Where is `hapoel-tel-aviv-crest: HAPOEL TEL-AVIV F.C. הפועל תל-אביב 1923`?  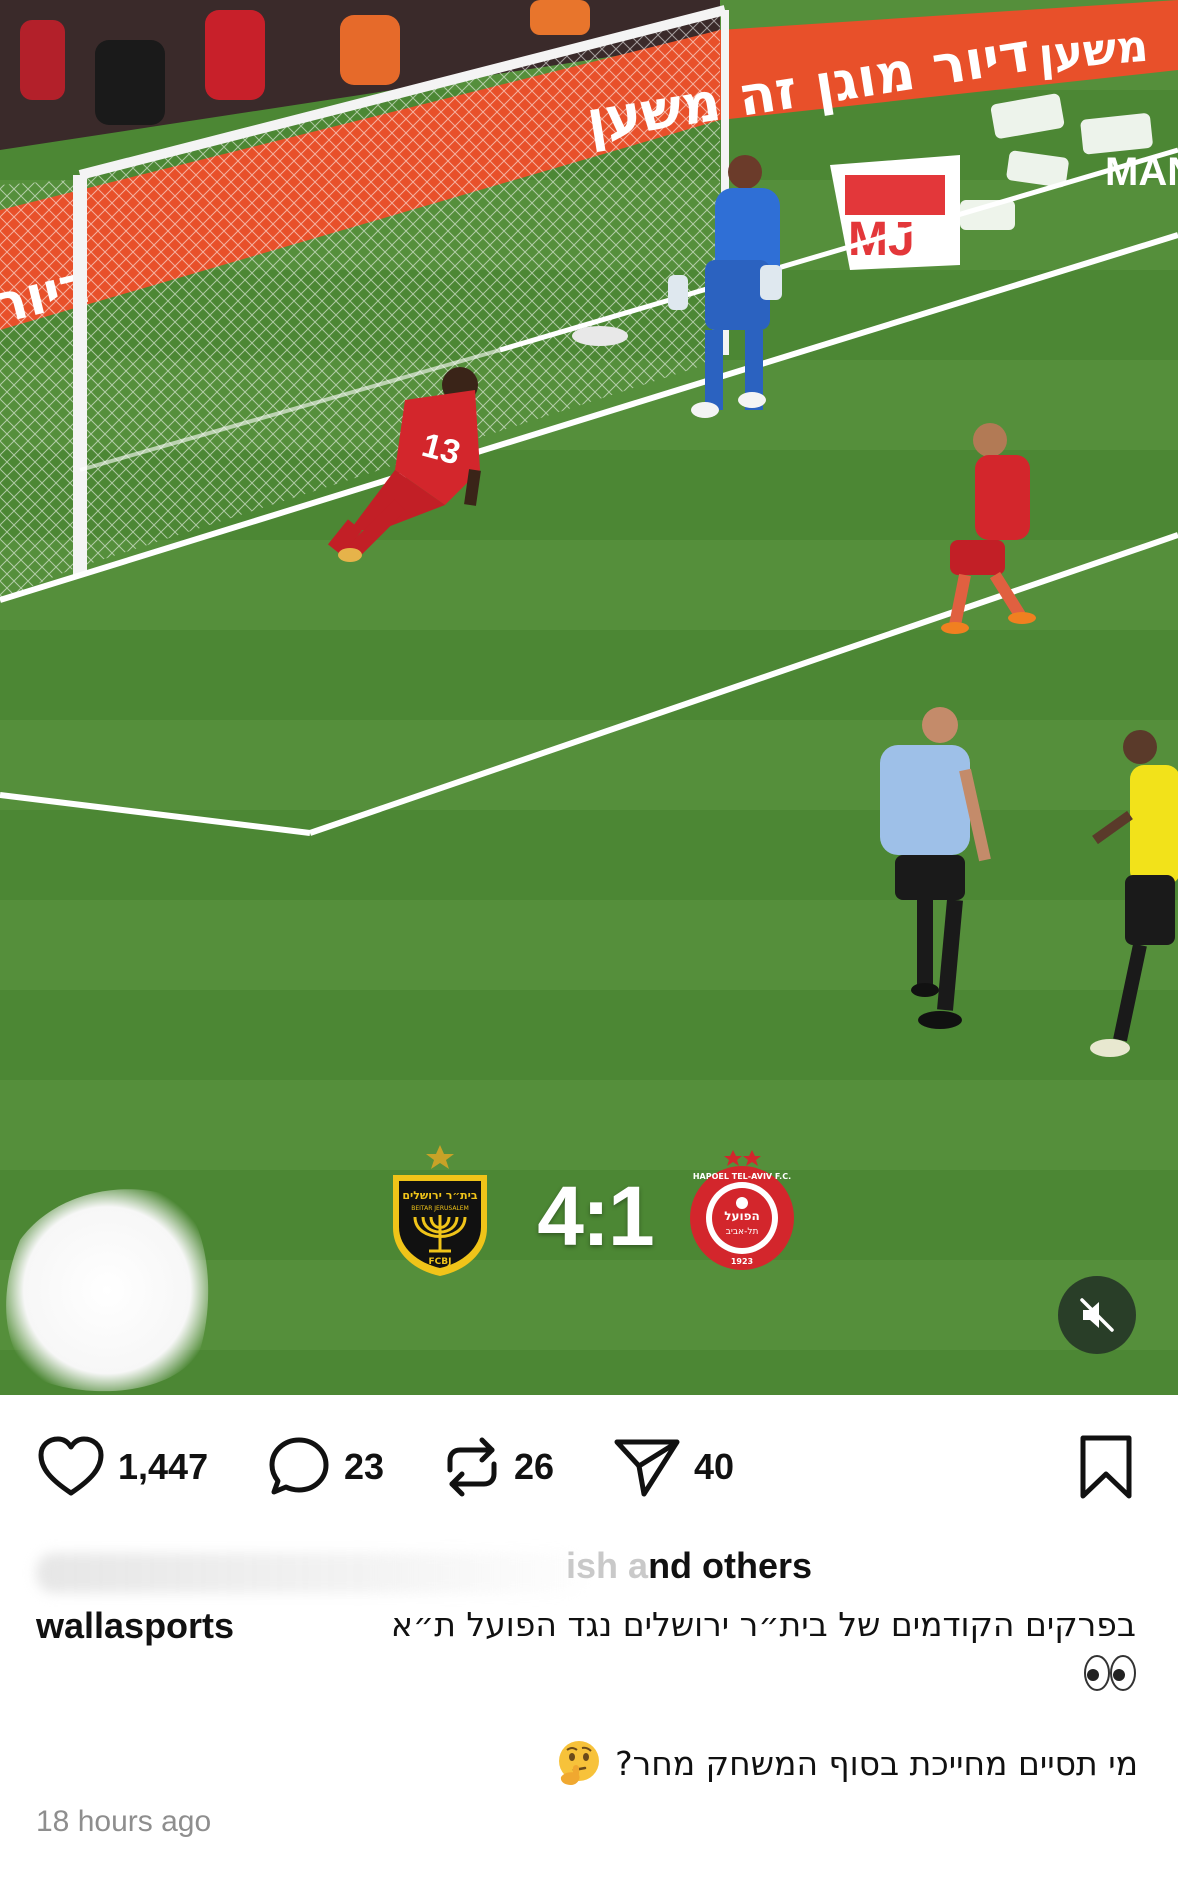 hapoel-tel-aviv-crest: HAPOEL TEL-AVIV F.C. הפועל תל-אביב 1923 is located at coordinates (742, 1210).